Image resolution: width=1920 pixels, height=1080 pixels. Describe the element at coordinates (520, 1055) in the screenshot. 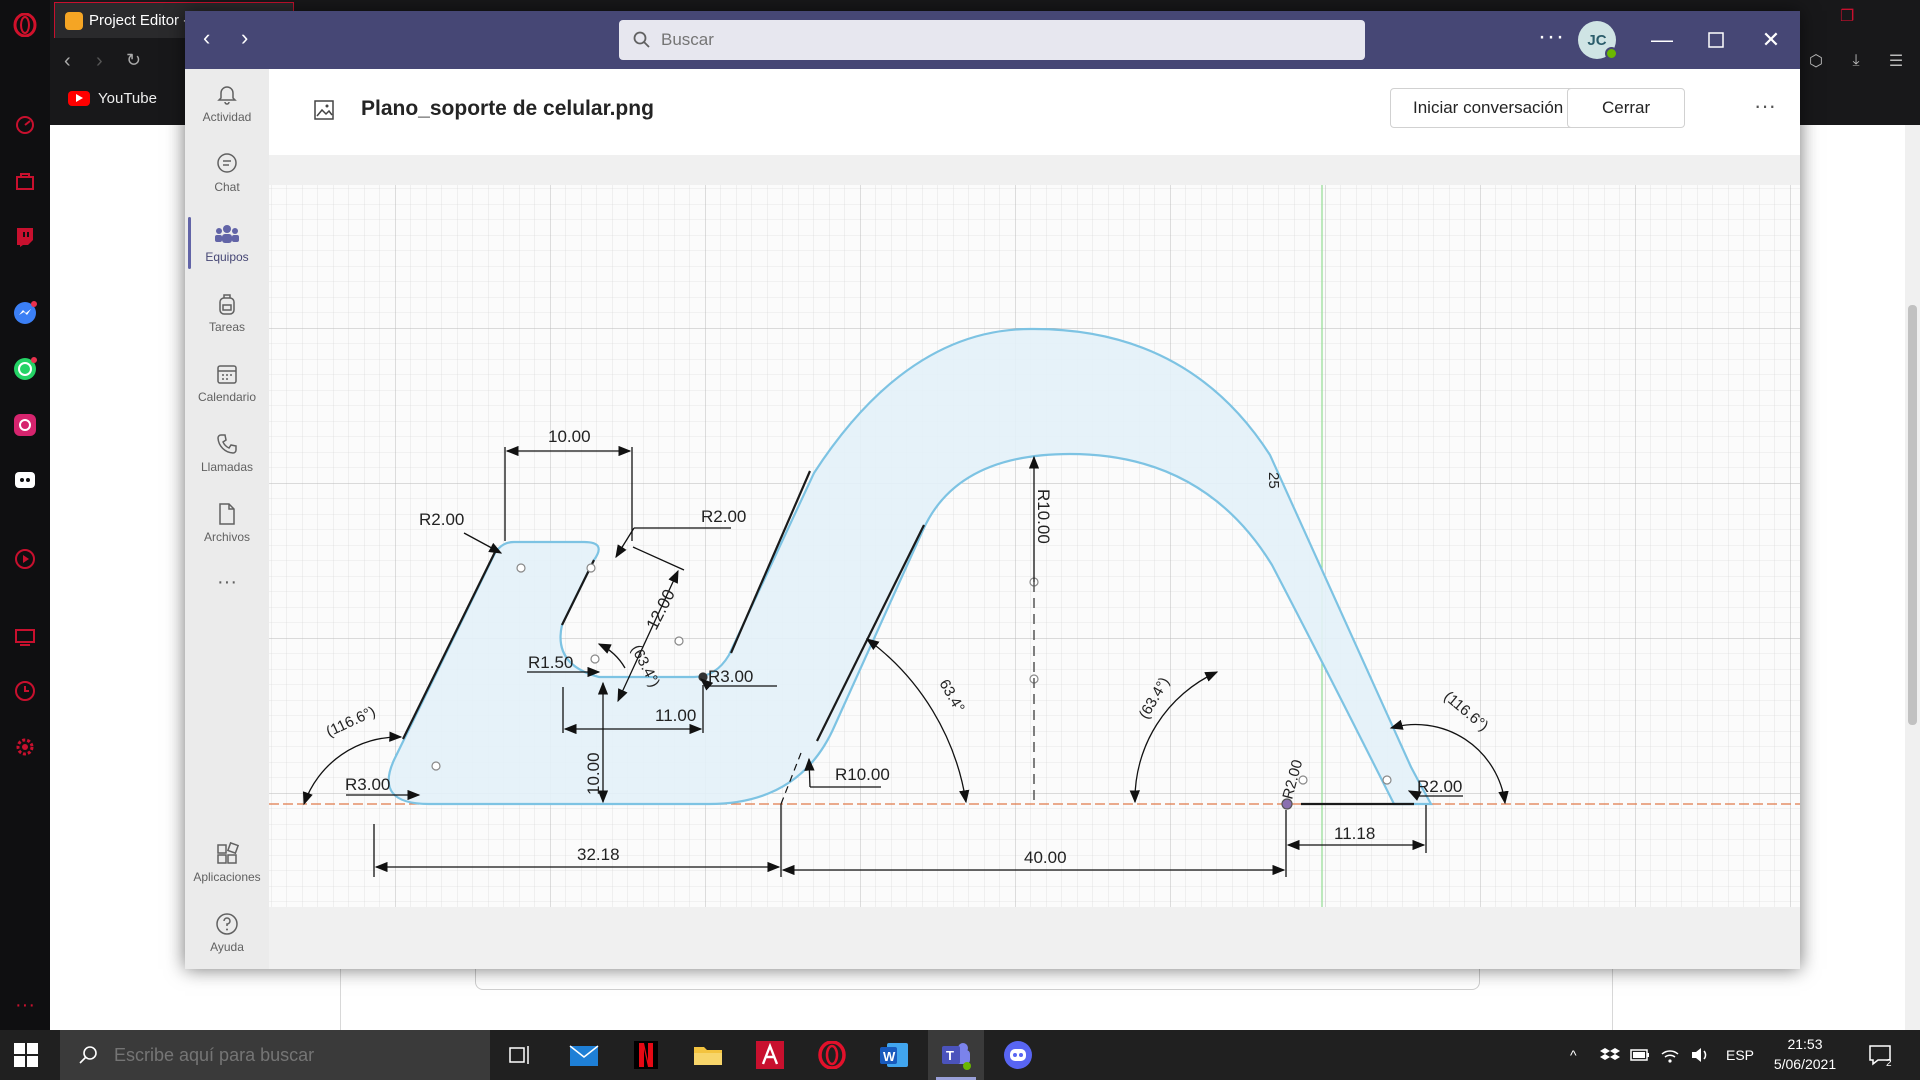

I see `task-view-icon` at that location.